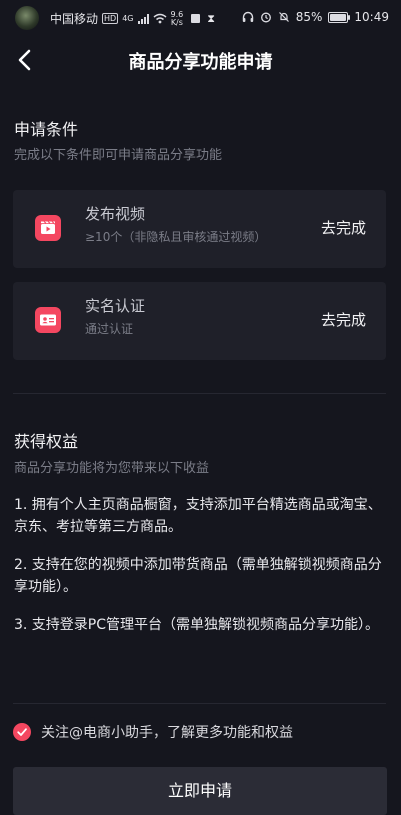 This screenshot has width=401, height=815. What do you see at coordinates (197, 625) in the screenshot?
I see `benefit-item: 3. 支持登录PC管理平台（需单独解锁视频商品分享功能）。` at bounding box center [197, 625].